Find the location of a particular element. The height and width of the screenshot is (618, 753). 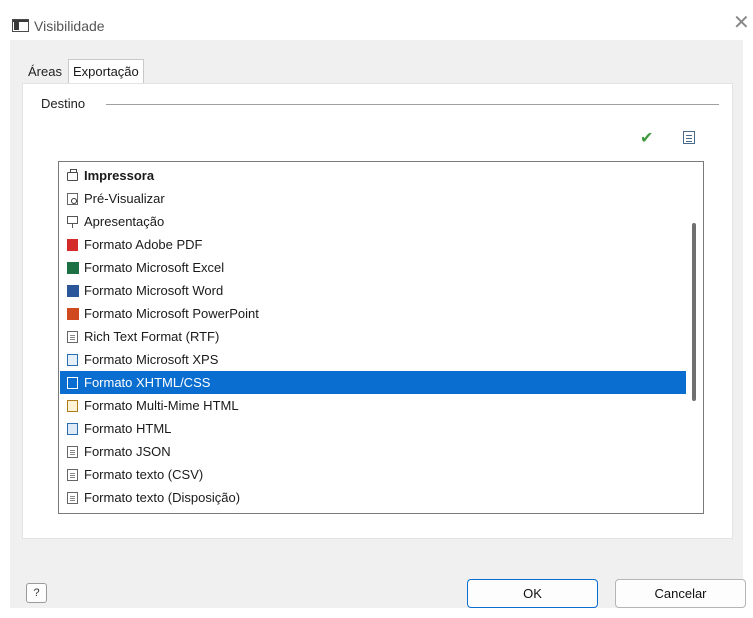

list-item-label: Formato JSON is located at coordinates (127, 451).